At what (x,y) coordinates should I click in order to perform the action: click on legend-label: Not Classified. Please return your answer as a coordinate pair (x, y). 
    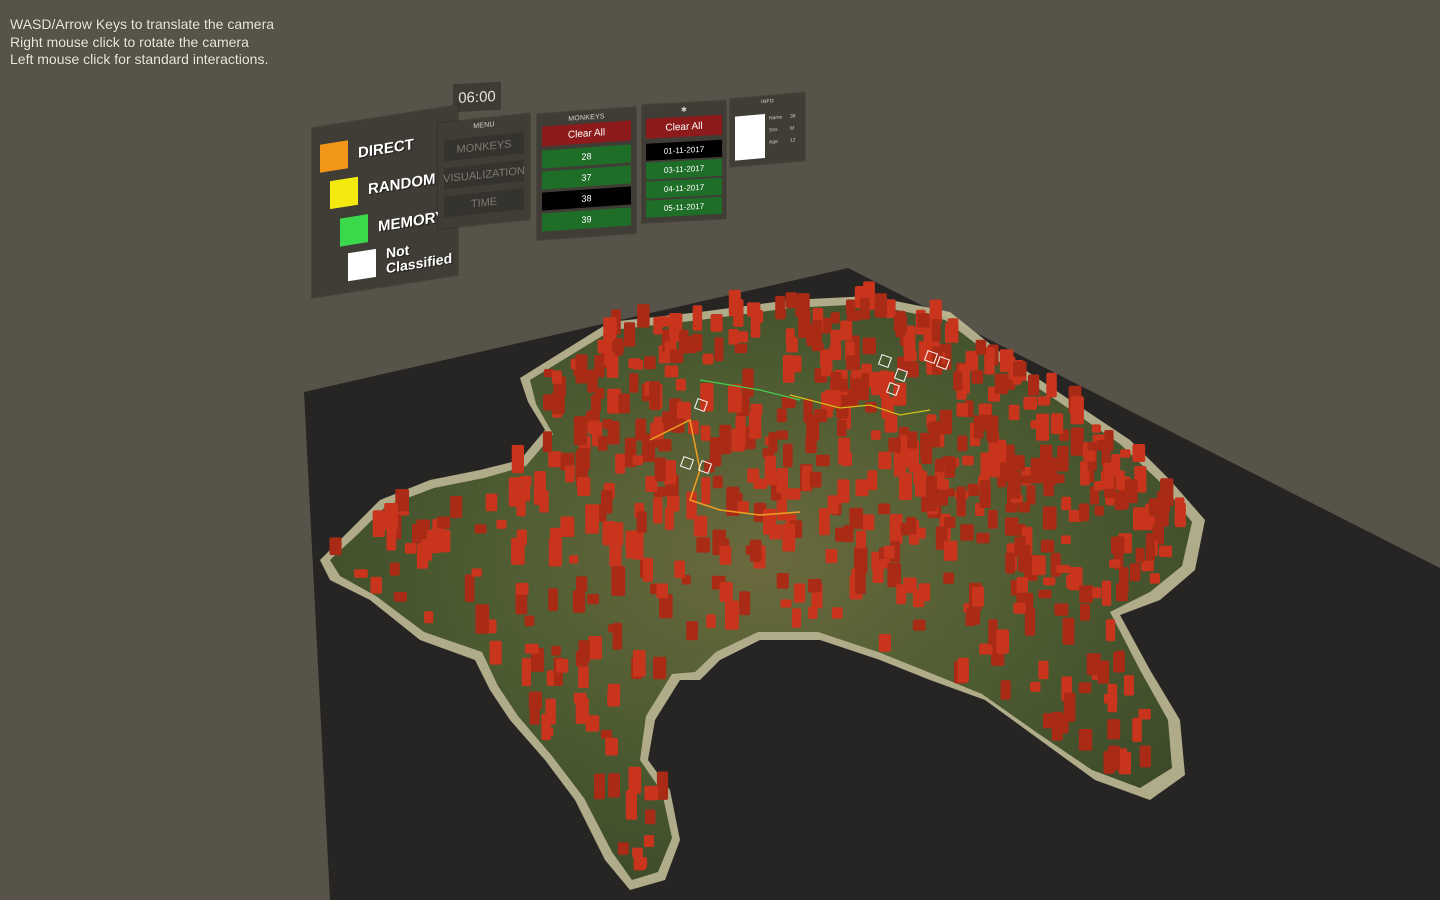
    Looking at the image, I should click on (419, 259).